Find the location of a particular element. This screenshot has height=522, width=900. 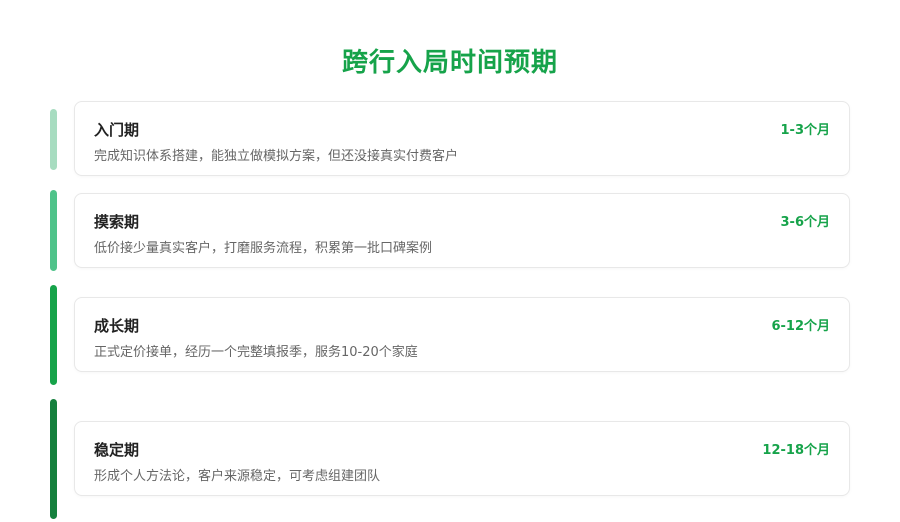

stage-description: 正式定价接单，经历一个完整填报季，服务10-20个家庭 is located at coordinates (256, 352).